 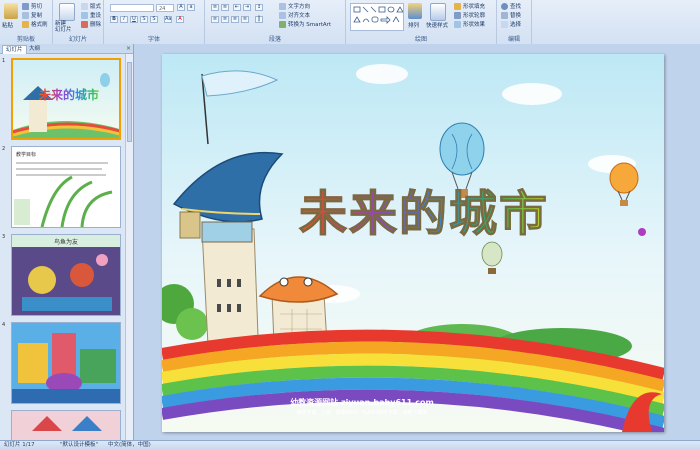 What do you see at coordinates (181, 7) in the screenshot?
I see `grow-font-icon: A` at bounding box center [181, 7].